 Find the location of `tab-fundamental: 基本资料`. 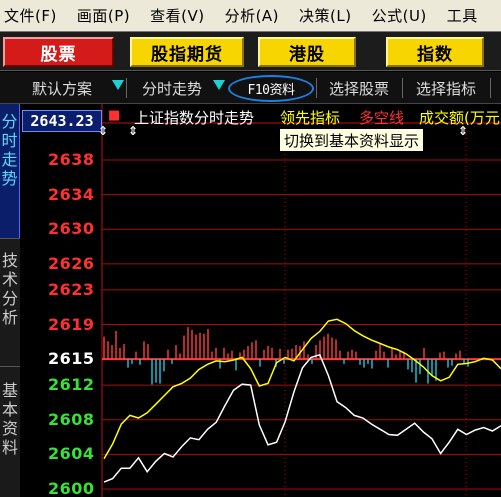

tab-fundamental: 基本资料 is located at coordinates (10, 431).